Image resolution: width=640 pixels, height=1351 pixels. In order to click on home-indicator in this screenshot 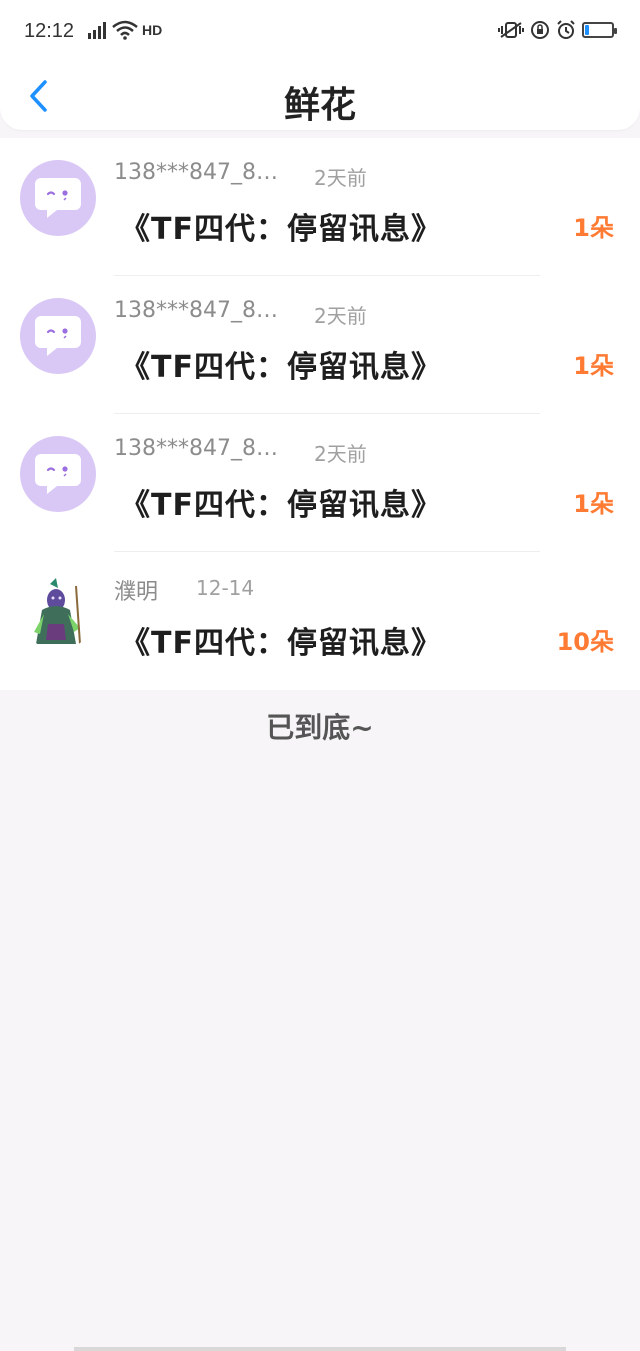, I will do `click(320, 1349)`.